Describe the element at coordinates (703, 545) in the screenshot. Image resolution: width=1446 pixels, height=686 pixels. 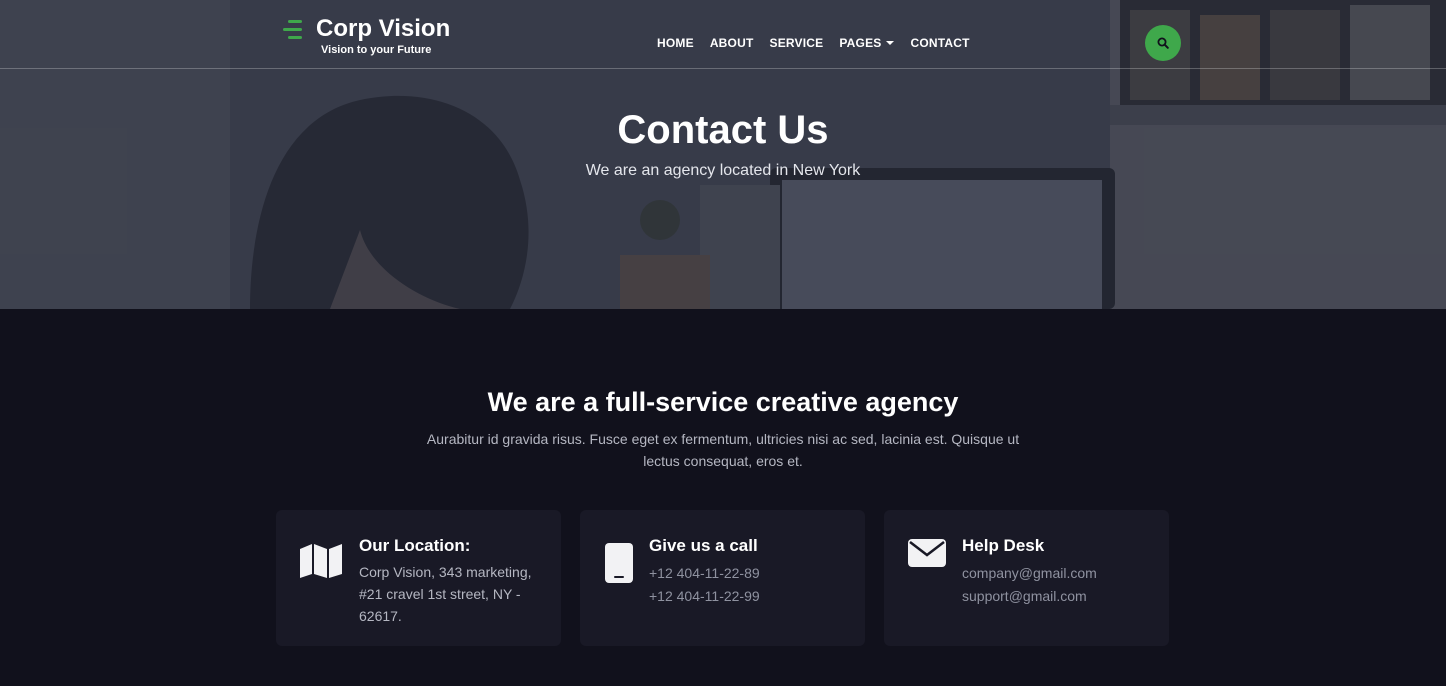
I see `card-title: Give us a call` at that location.